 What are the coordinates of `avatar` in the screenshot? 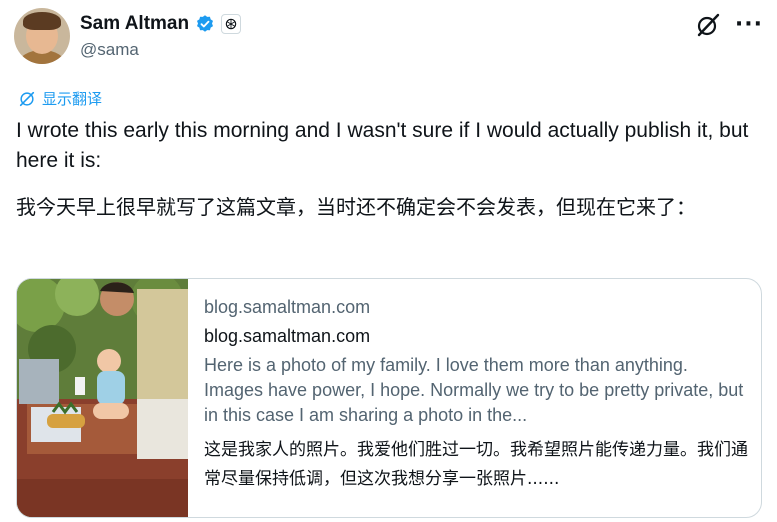 It's located at (42, 36).